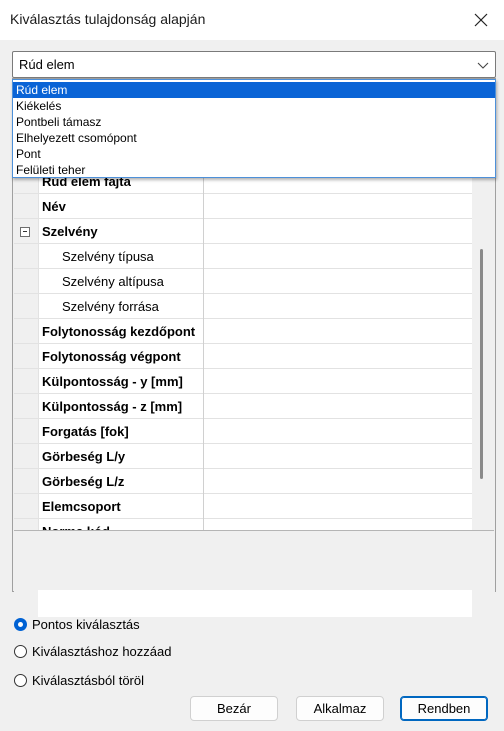 The width and height of the screenshot is (504, 731). What do you see at coordinates (252, 20) in the screenshot?
I see `title-bar: Kiválasztás tulajdonság alapján` at bounding box center [252, 20].